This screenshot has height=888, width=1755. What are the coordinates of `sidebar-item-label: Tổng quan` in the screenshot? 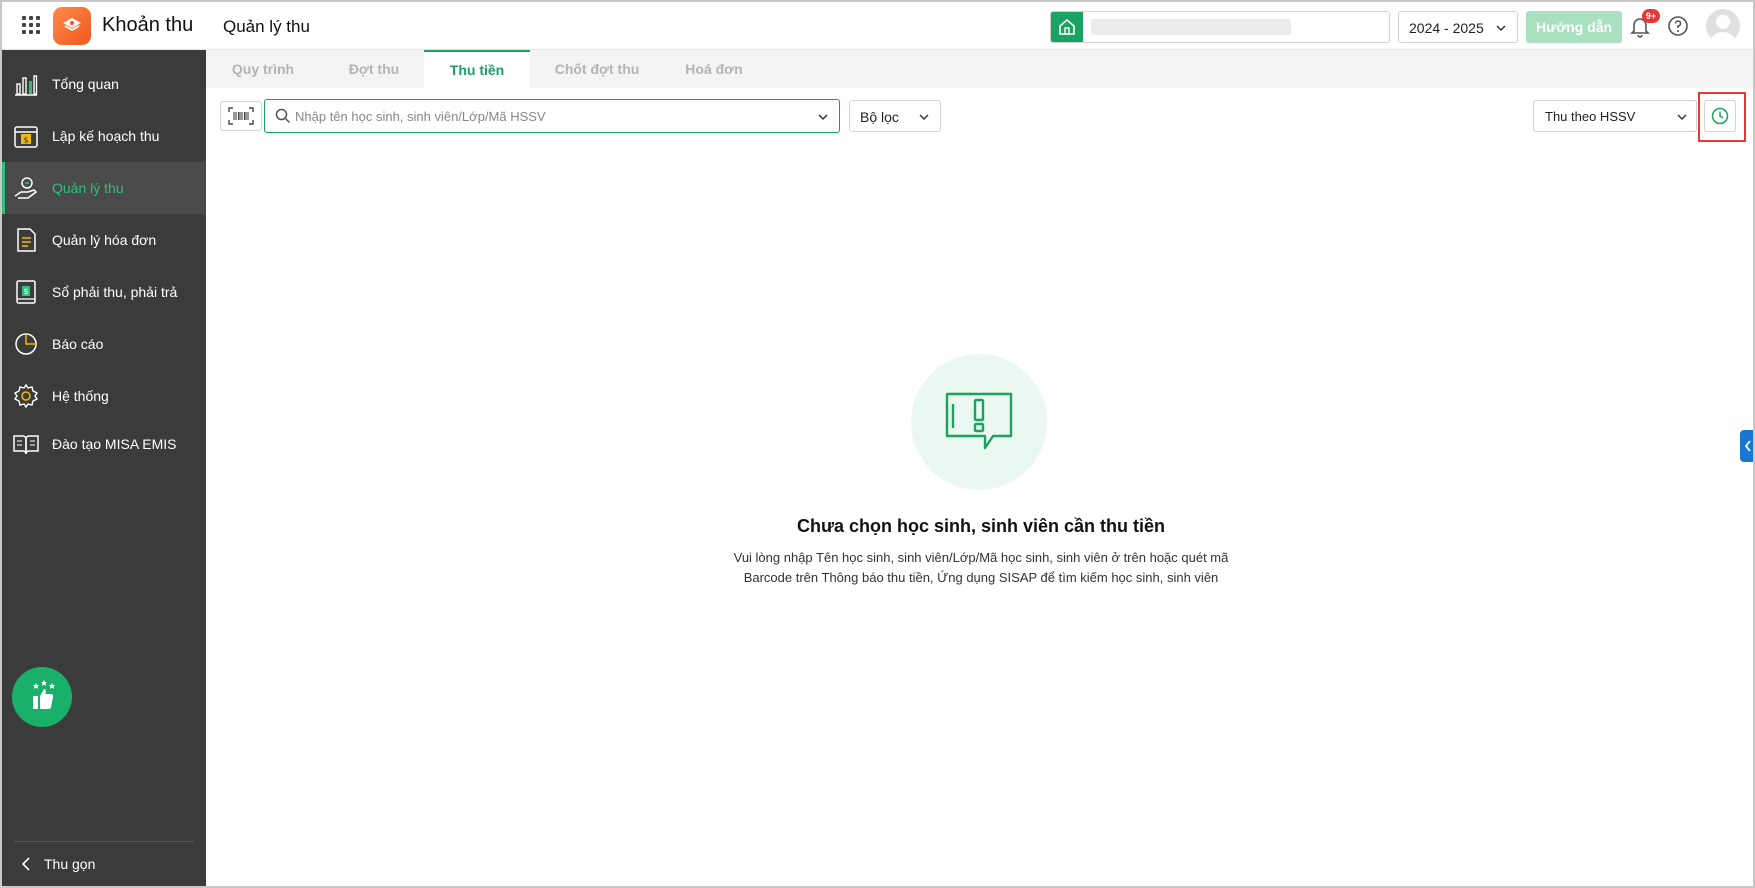 It's located at (85, 84).